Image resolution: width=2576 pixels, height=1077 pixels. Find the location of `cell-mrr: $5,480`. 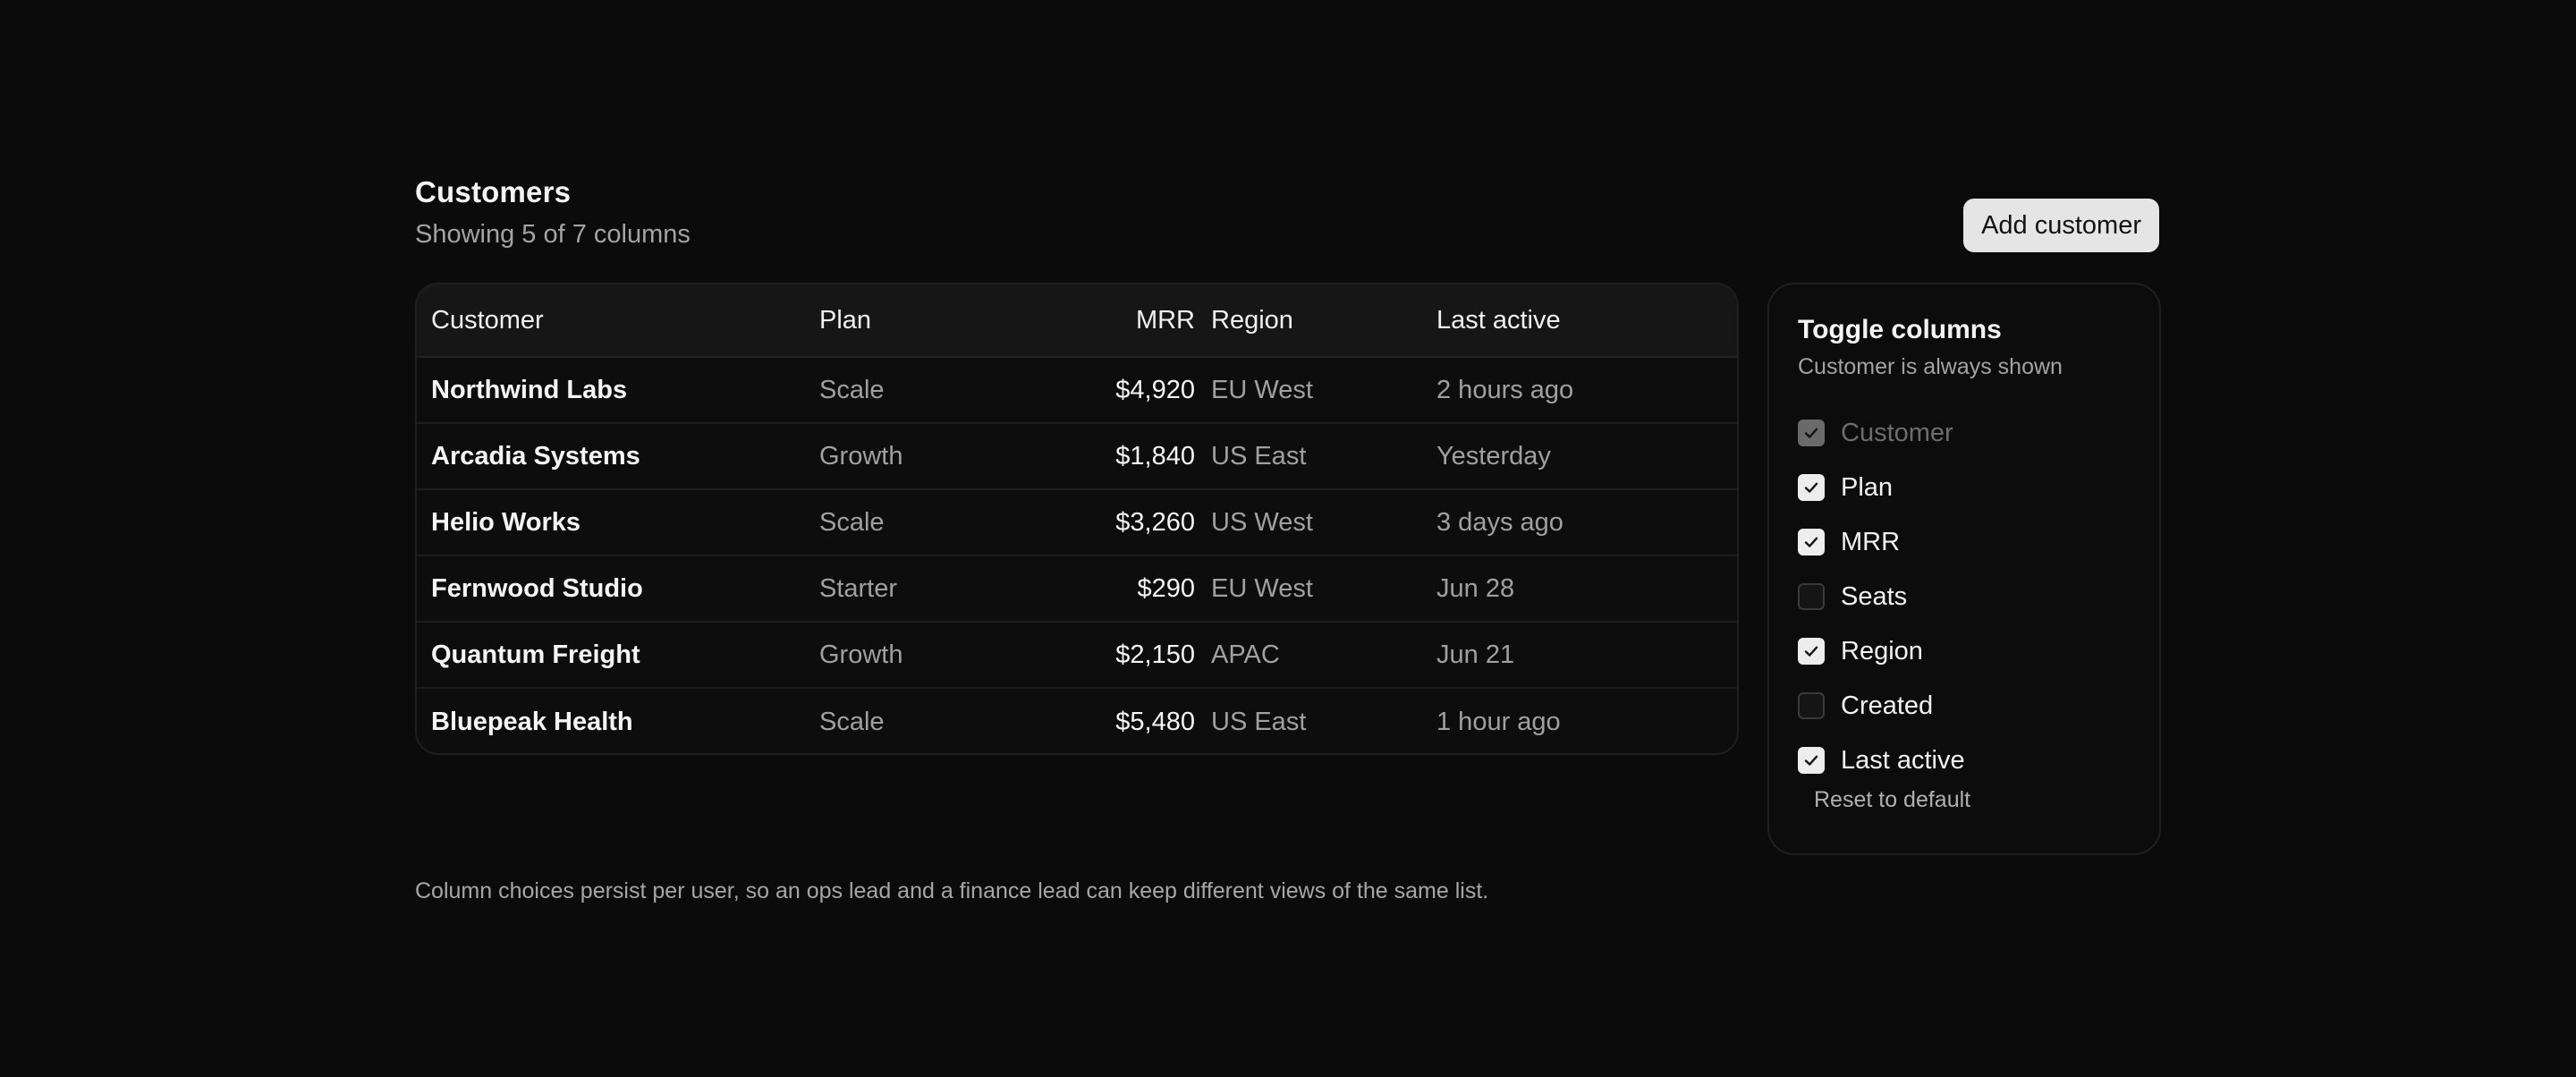

cell-mrr: $5,480 is located at coordinates (1155, 721).